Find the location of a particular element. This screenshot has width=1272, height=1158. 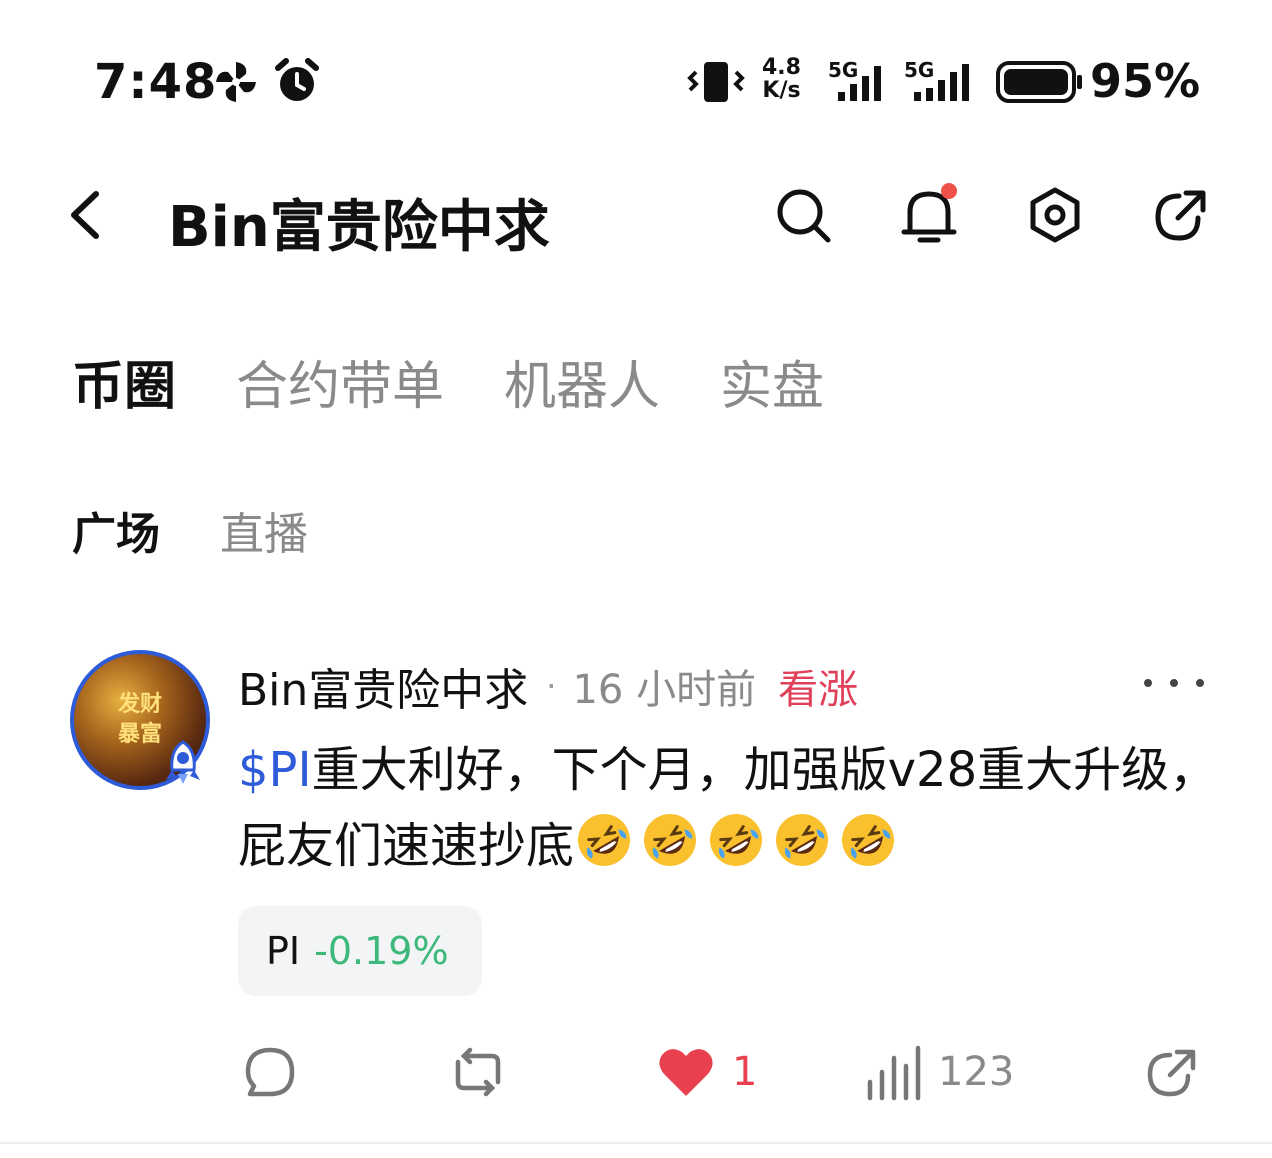

bell-icon is located at coordinates (929, 213).